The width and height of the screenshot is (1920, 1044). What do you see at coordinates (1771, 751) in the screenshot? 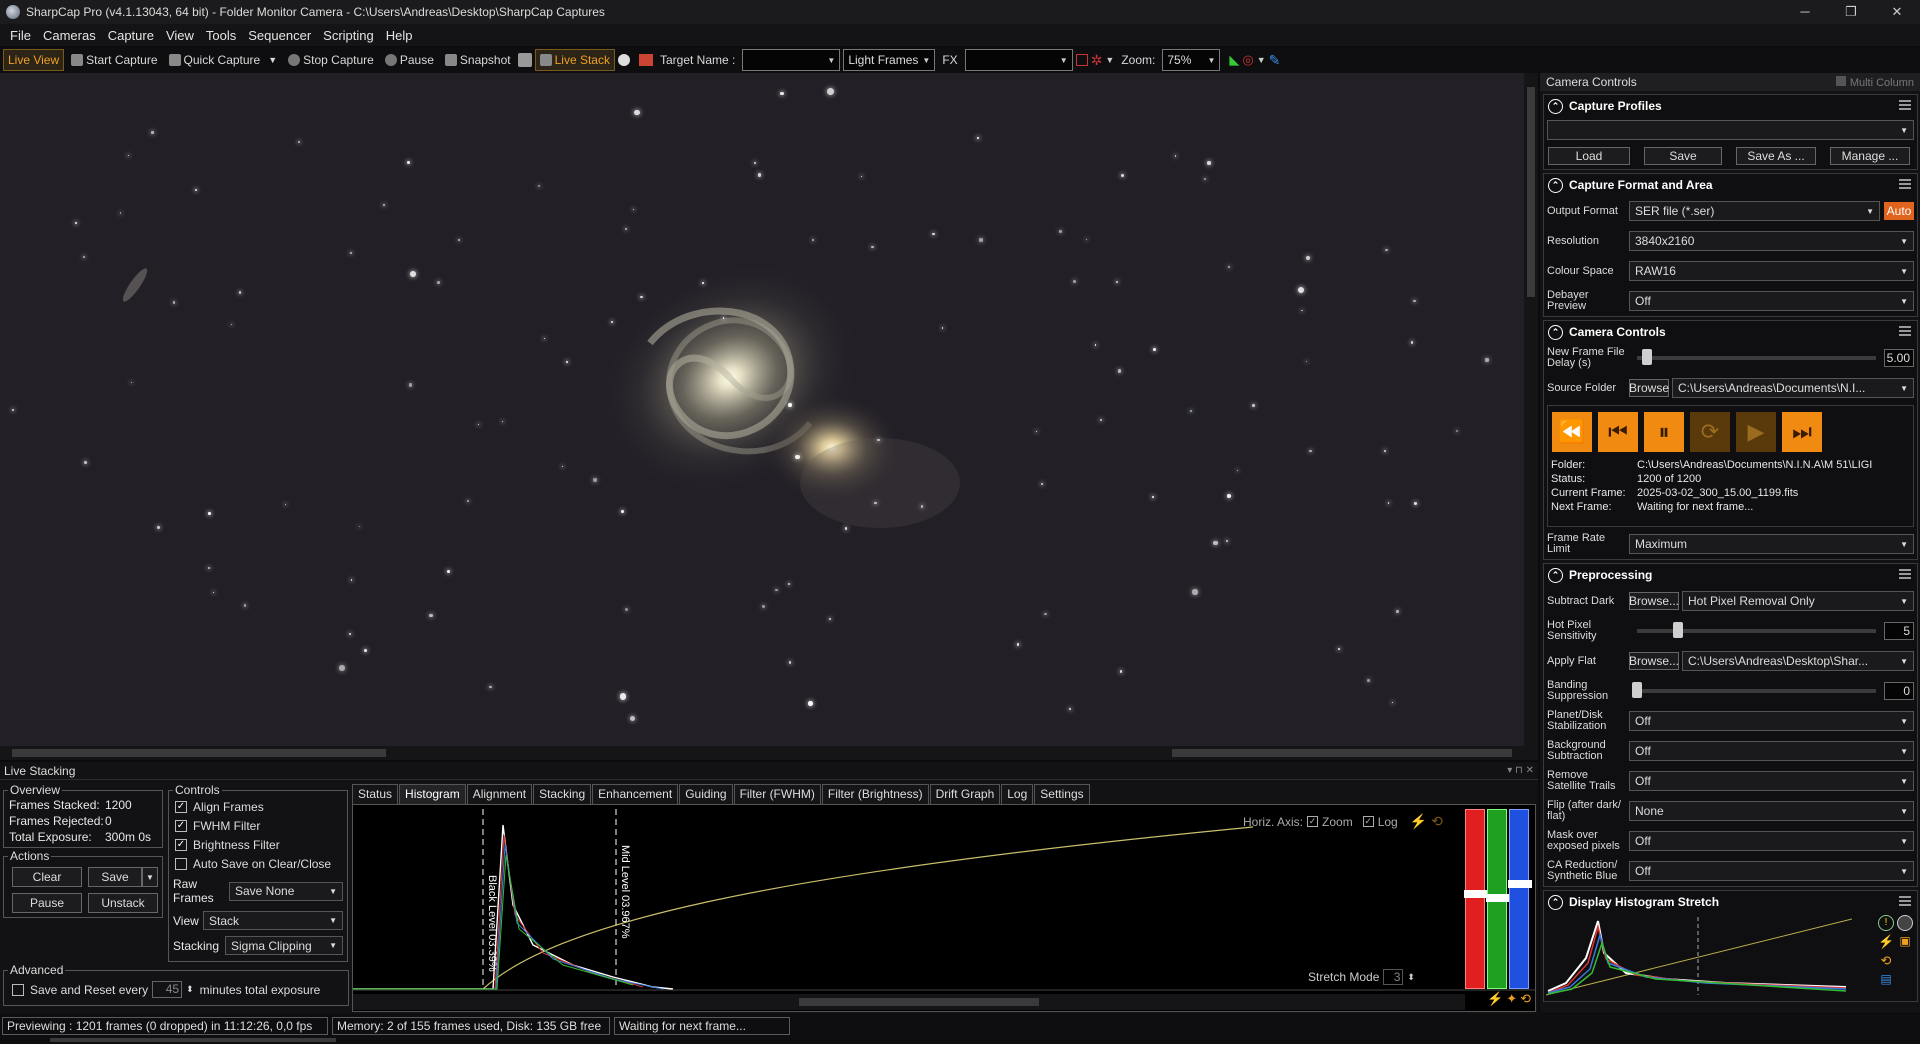
I see `background-subtraction-select: Off ▼` at bounding box center [1771, 751].